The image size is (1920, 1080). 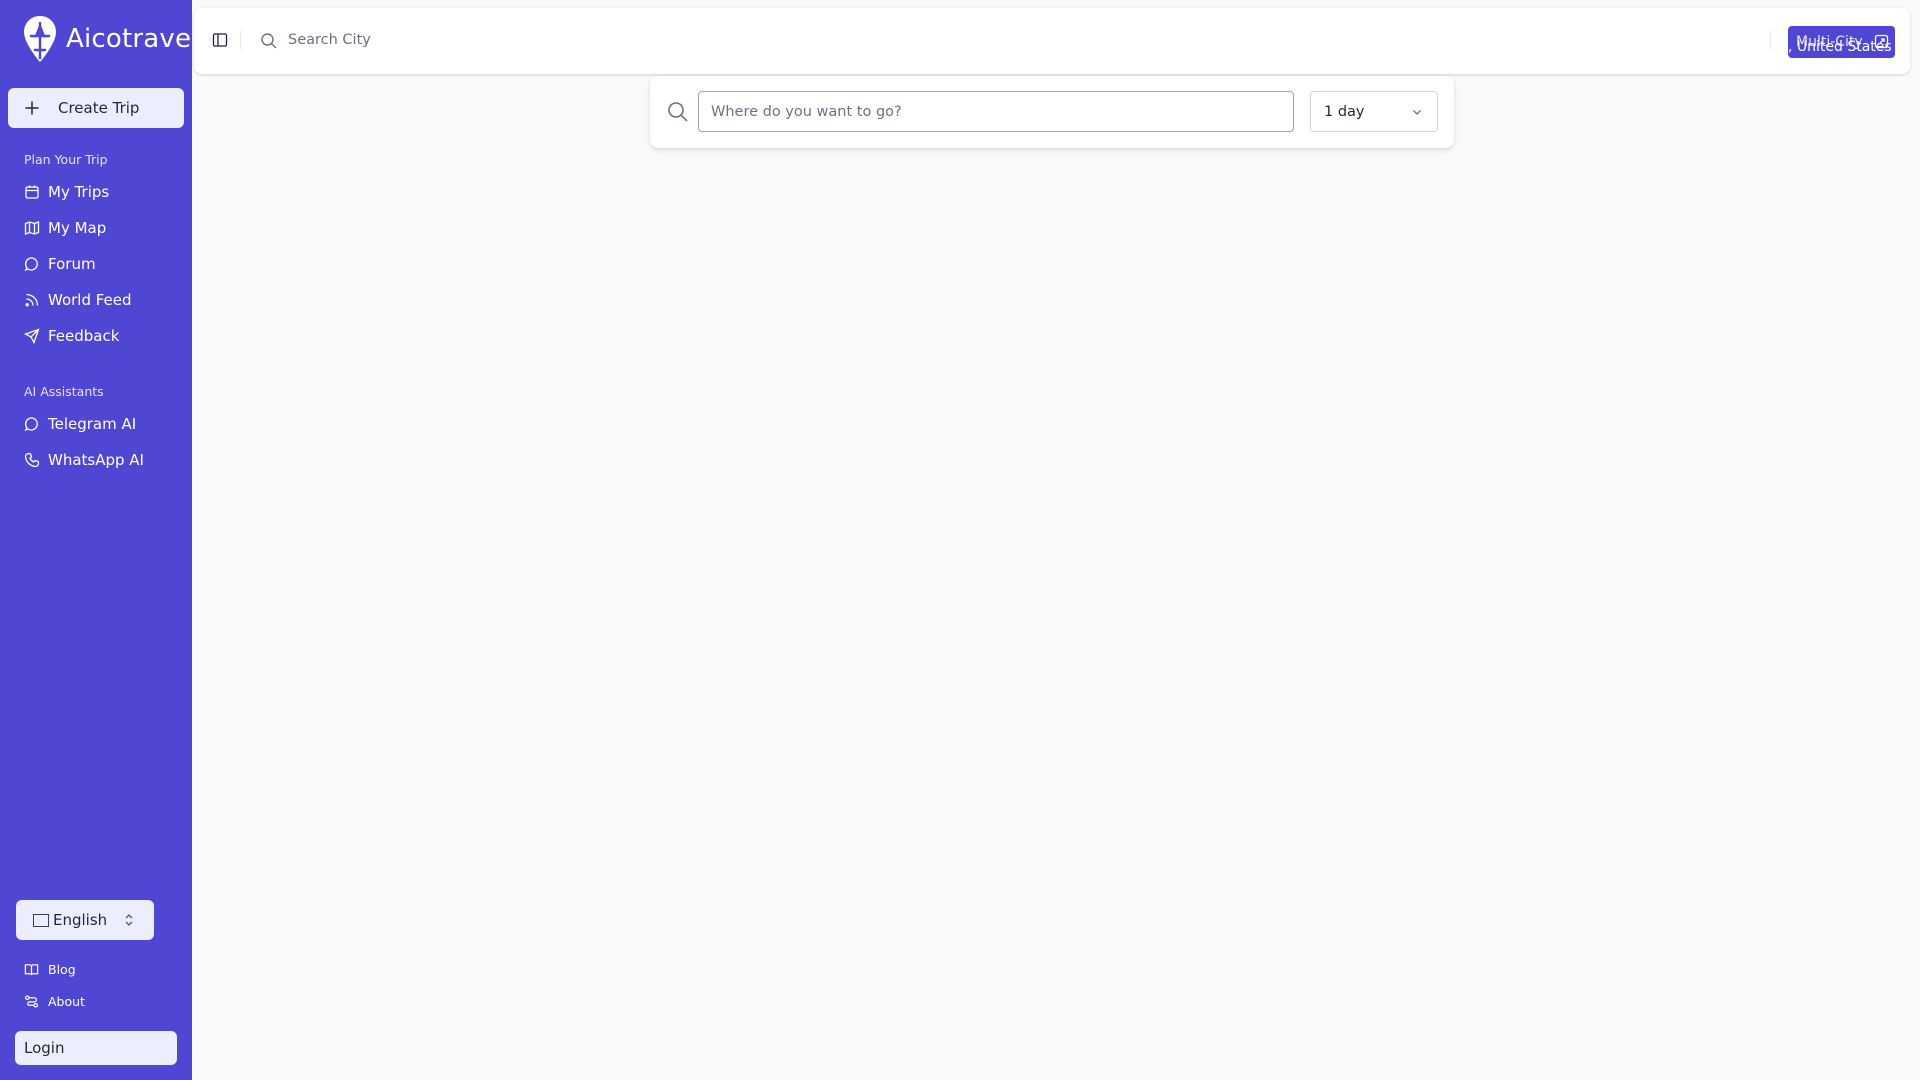 I want to click on location-text: , United States, so click(x=1840, y=47).